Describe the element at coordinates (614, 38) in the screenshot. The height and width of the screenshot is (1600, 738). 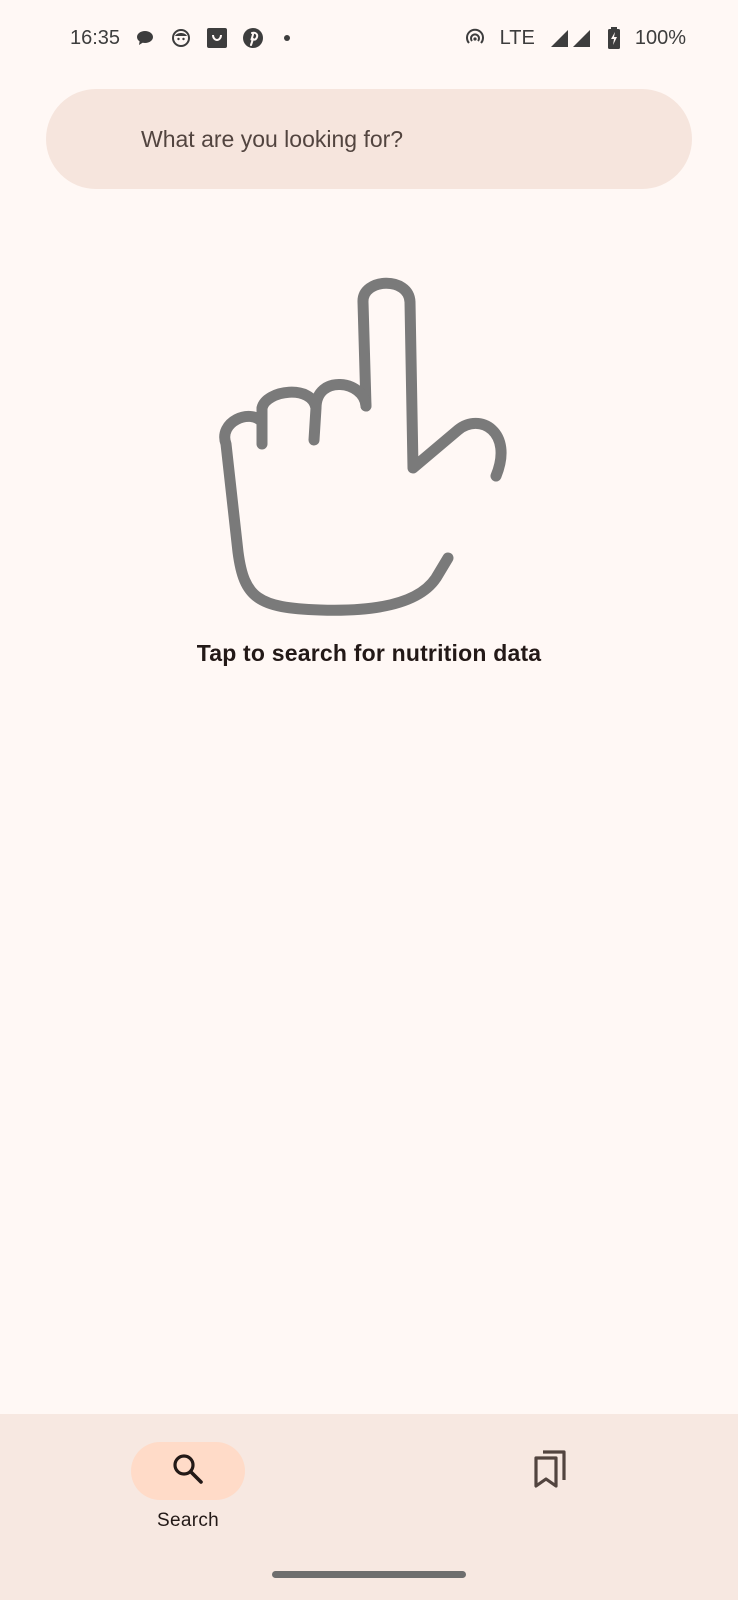
I see `battery-charging-icon` at that location.